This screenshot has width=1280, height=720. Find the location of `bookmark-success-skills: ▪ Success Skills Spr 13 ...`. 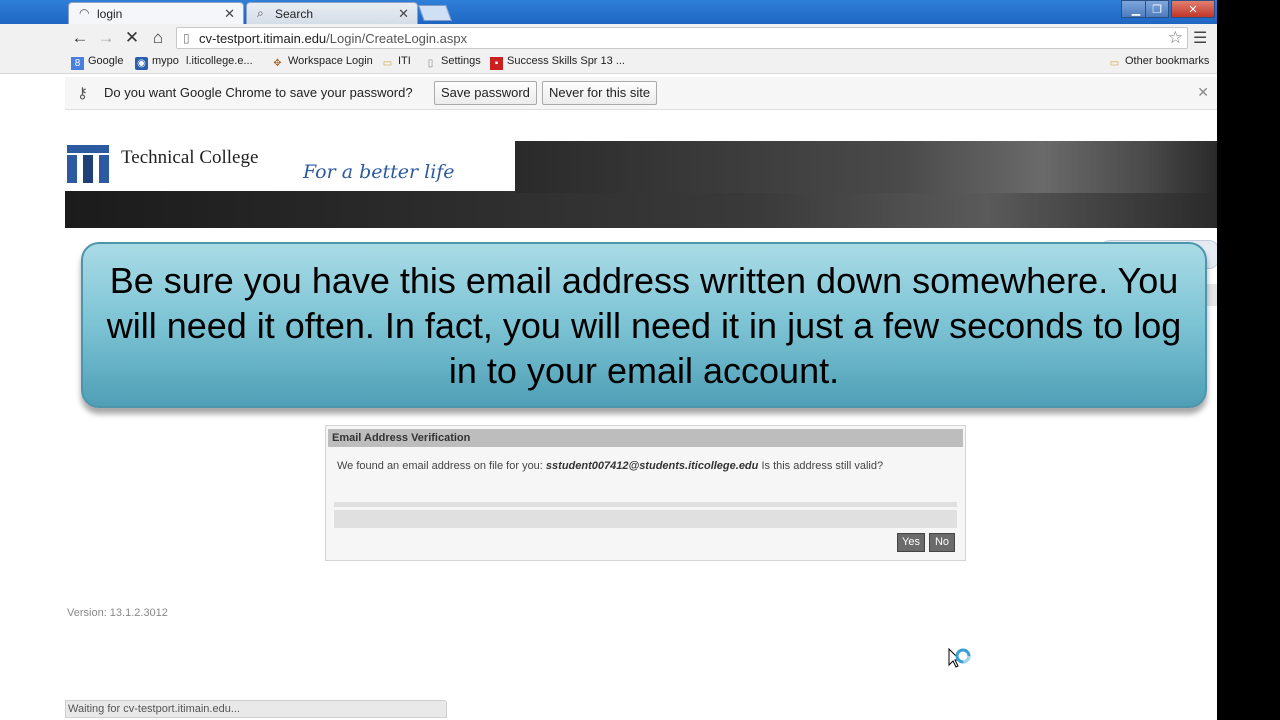

bookmark-success-skills: ▪ Success Skills Spr 13 ... is located at coordinates (557, 62).